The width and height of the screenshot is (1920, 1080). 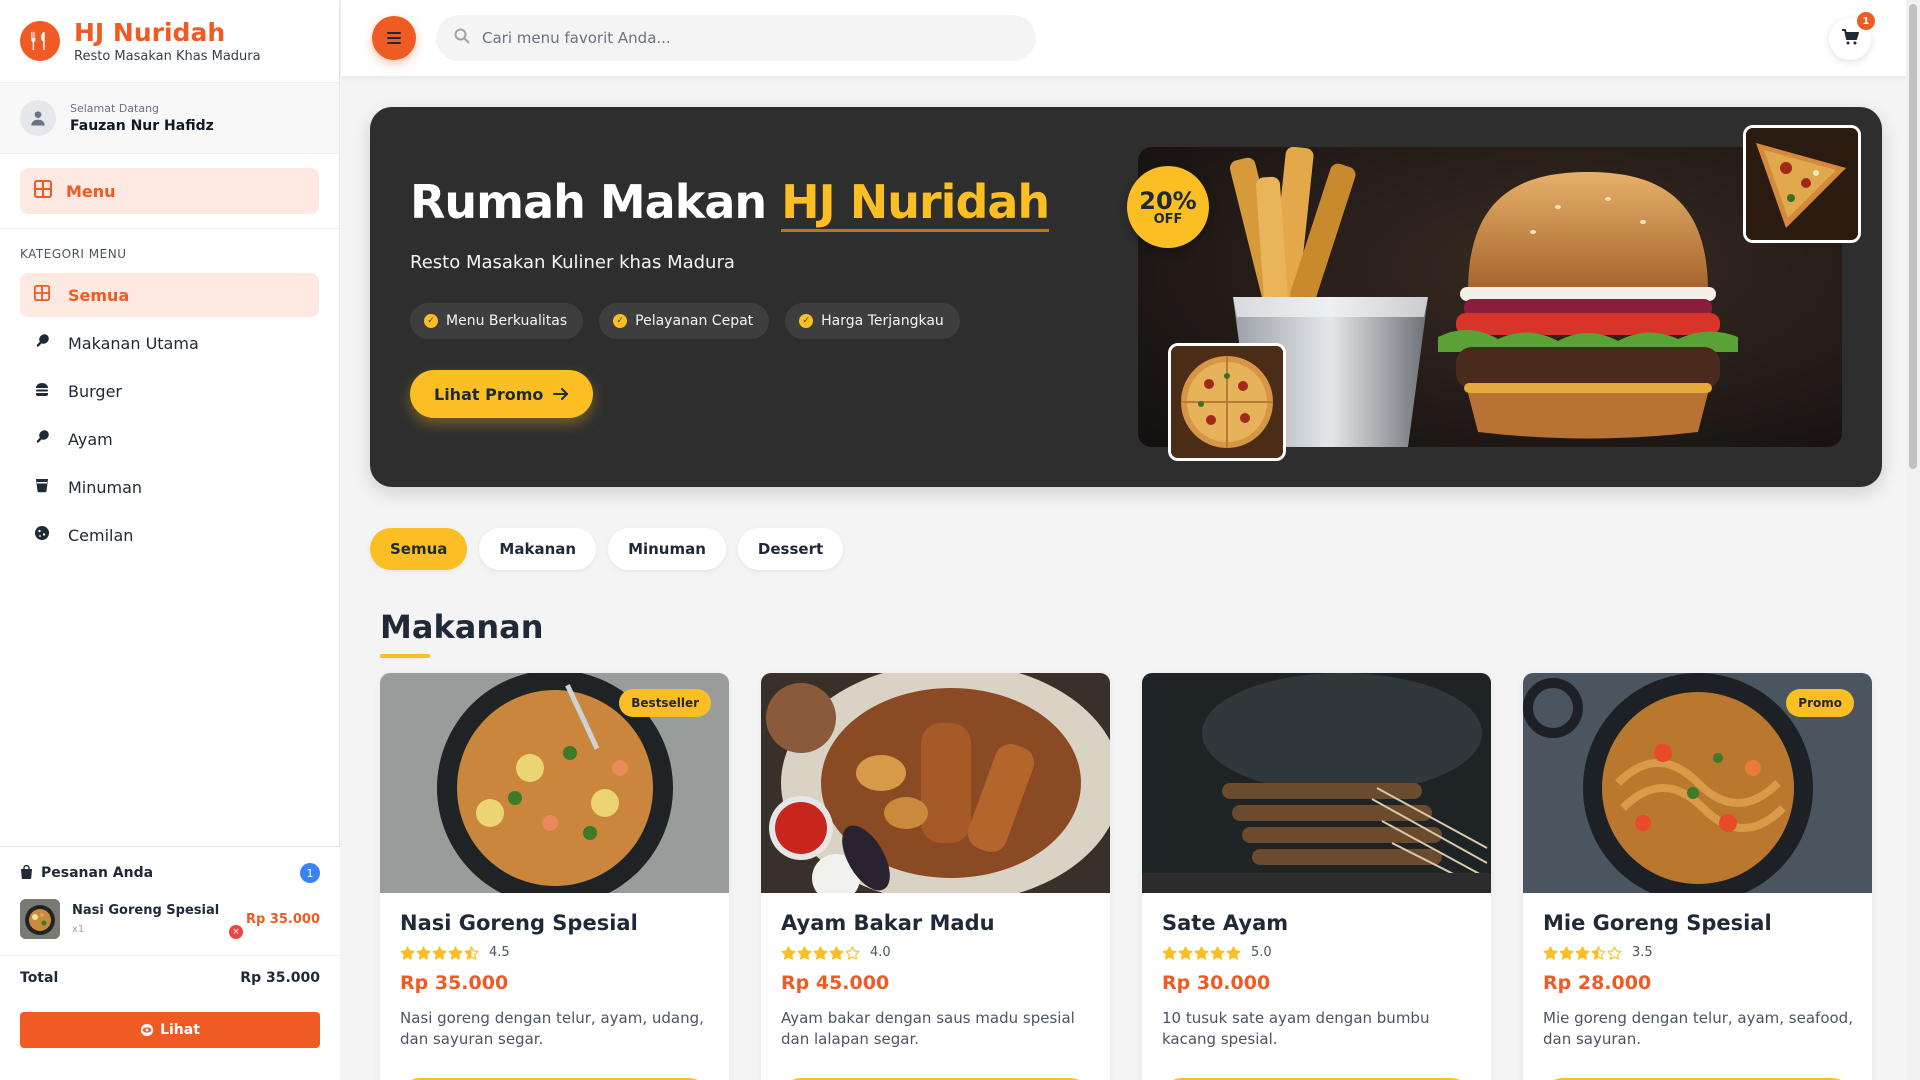 I want to click on remove-item-icon: ×, so click(x=236, y=932).